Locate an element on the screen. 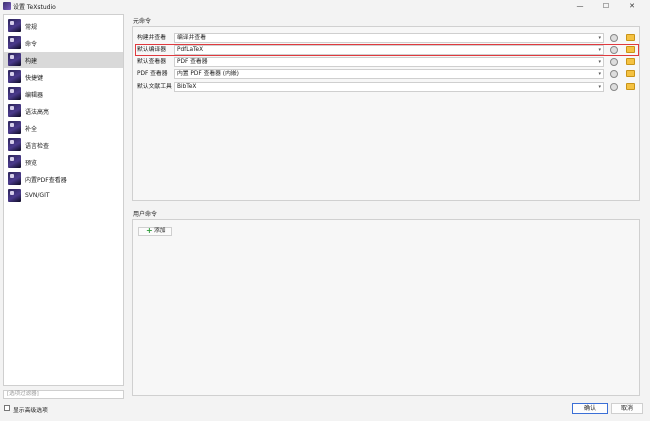 The image size is (650, 421). sidebar-item-completion: 补全 is located at coordinates (63, 128).